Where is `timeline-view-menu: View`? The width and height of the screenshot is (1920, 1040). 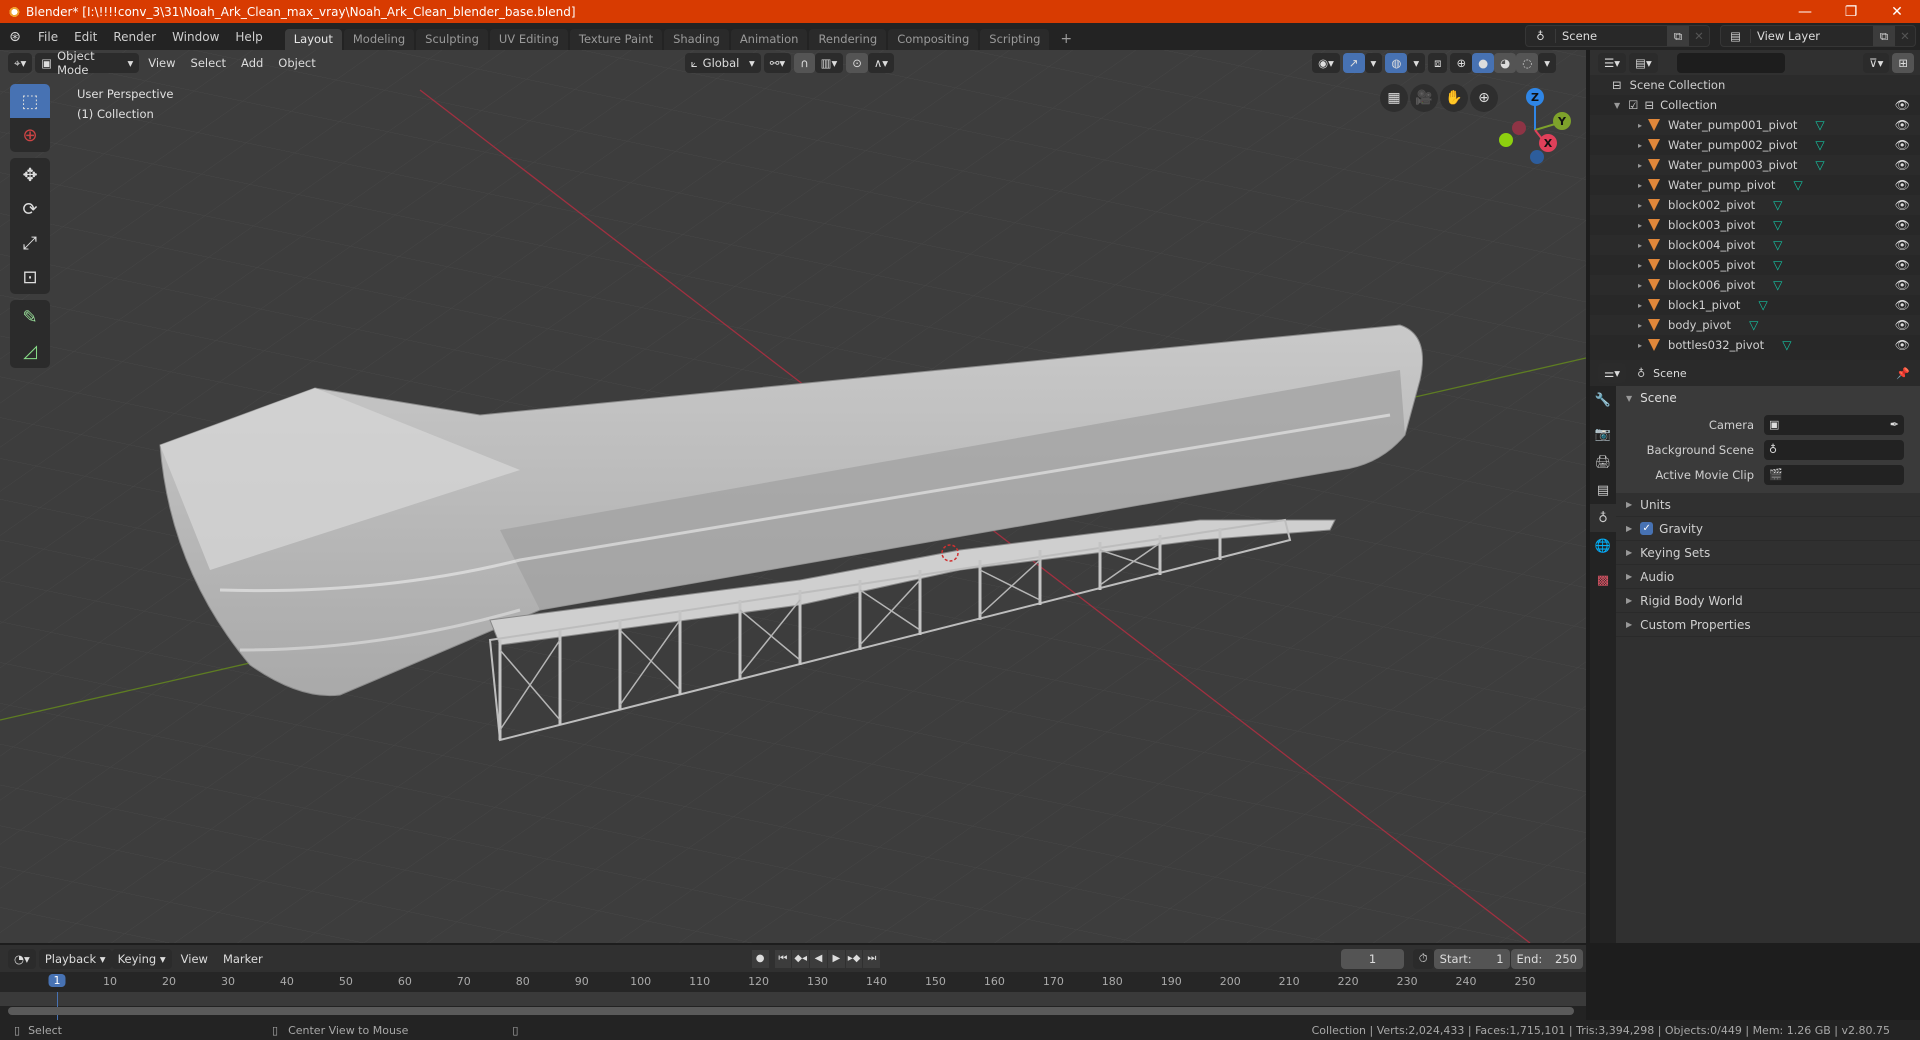
timeline-view-menu: View is located at coordinates (194, 959).